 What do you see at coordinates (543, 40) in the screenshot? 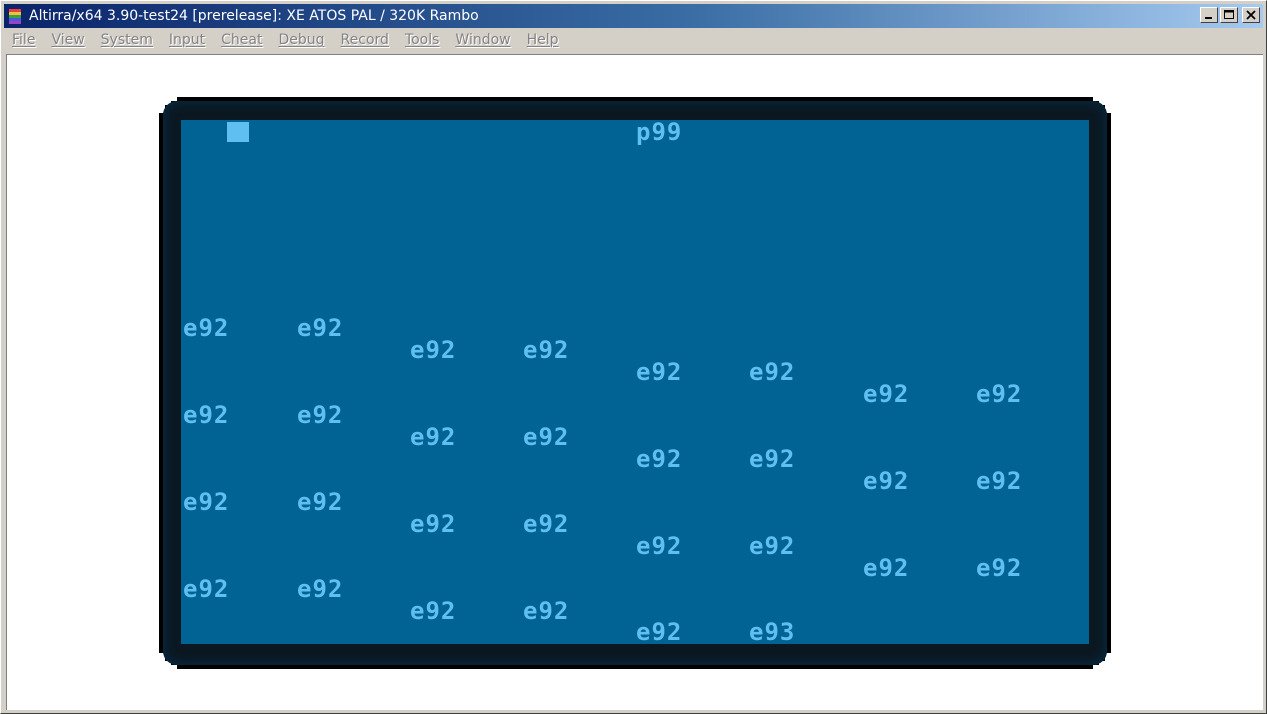
I see `menu-help: Help` at bounding box center [543, 40].